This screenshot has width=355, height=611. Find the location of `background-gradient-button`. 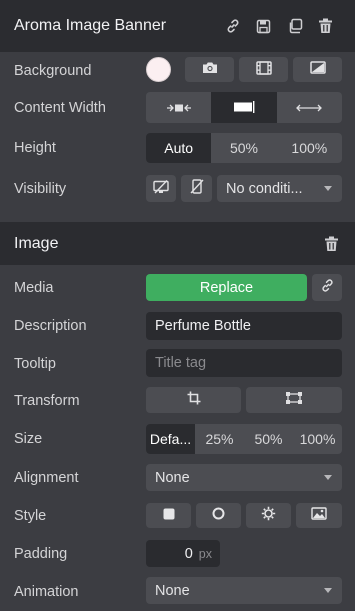

background-gradient-button is located at coordinates (317, 69).